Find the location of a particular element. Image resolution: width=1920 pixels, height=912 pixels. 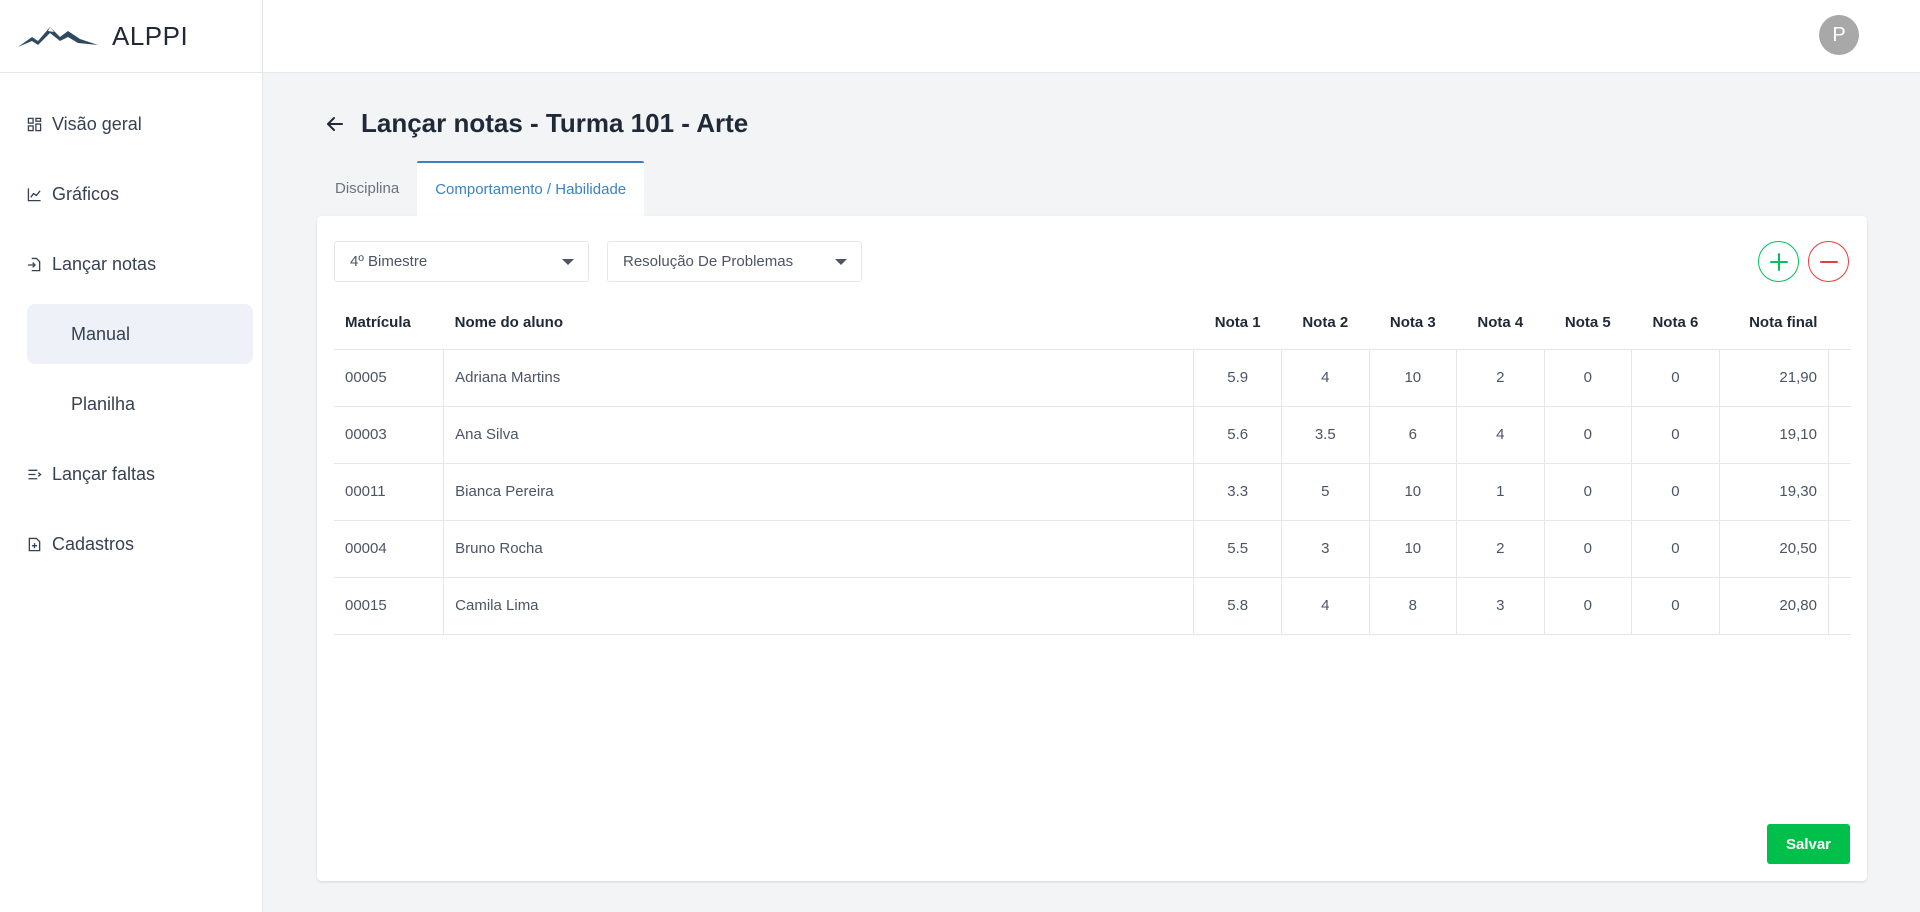

cell-matricula: 00015 is located at coordinates (389, 606).